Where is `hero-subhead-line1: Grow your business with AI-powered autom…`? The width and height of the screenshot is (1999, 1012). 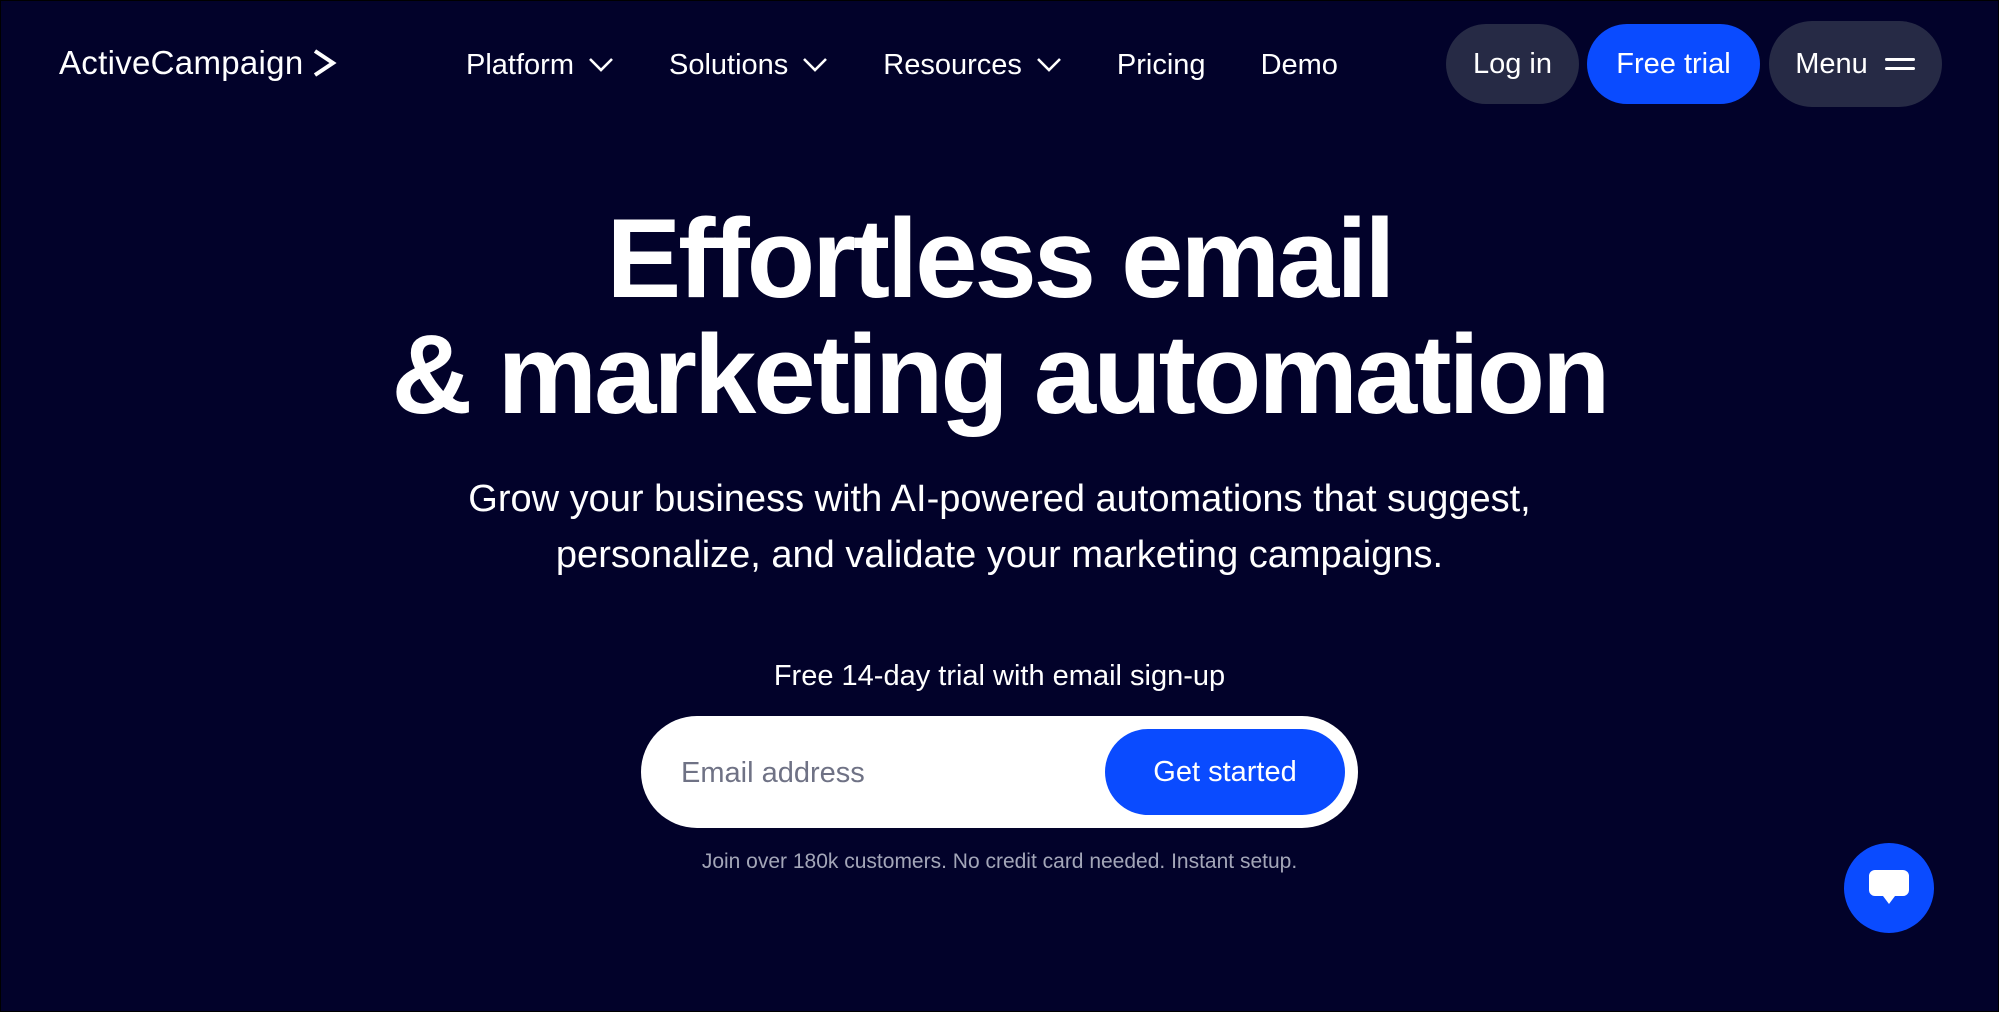 hero-subhead-line1: Grow your business with AI-powered autom… is located at coordinates (999, 499).